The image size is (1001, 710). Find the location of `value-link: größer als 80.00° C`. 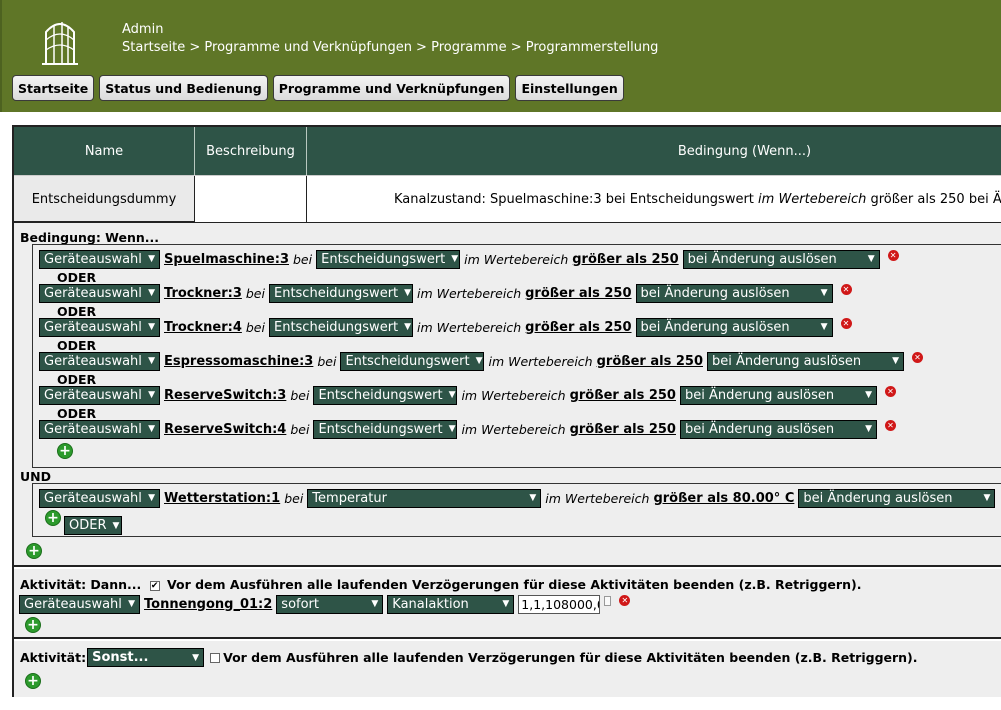

value-link: größer als 80.00° C is located at coordinates (723, 498).